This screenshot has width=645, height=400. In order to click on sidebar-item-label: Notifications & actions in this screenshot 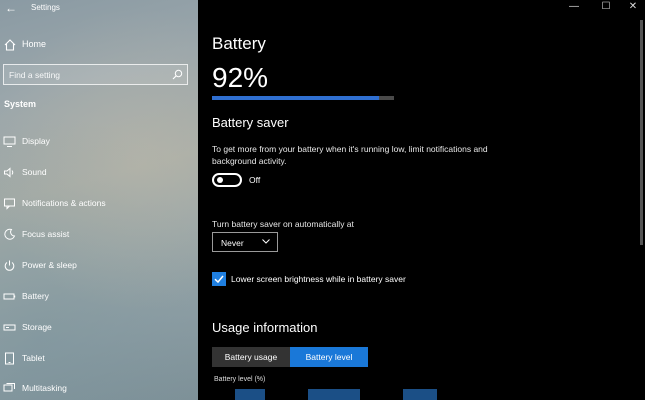, I will do `click(64, 203)`.